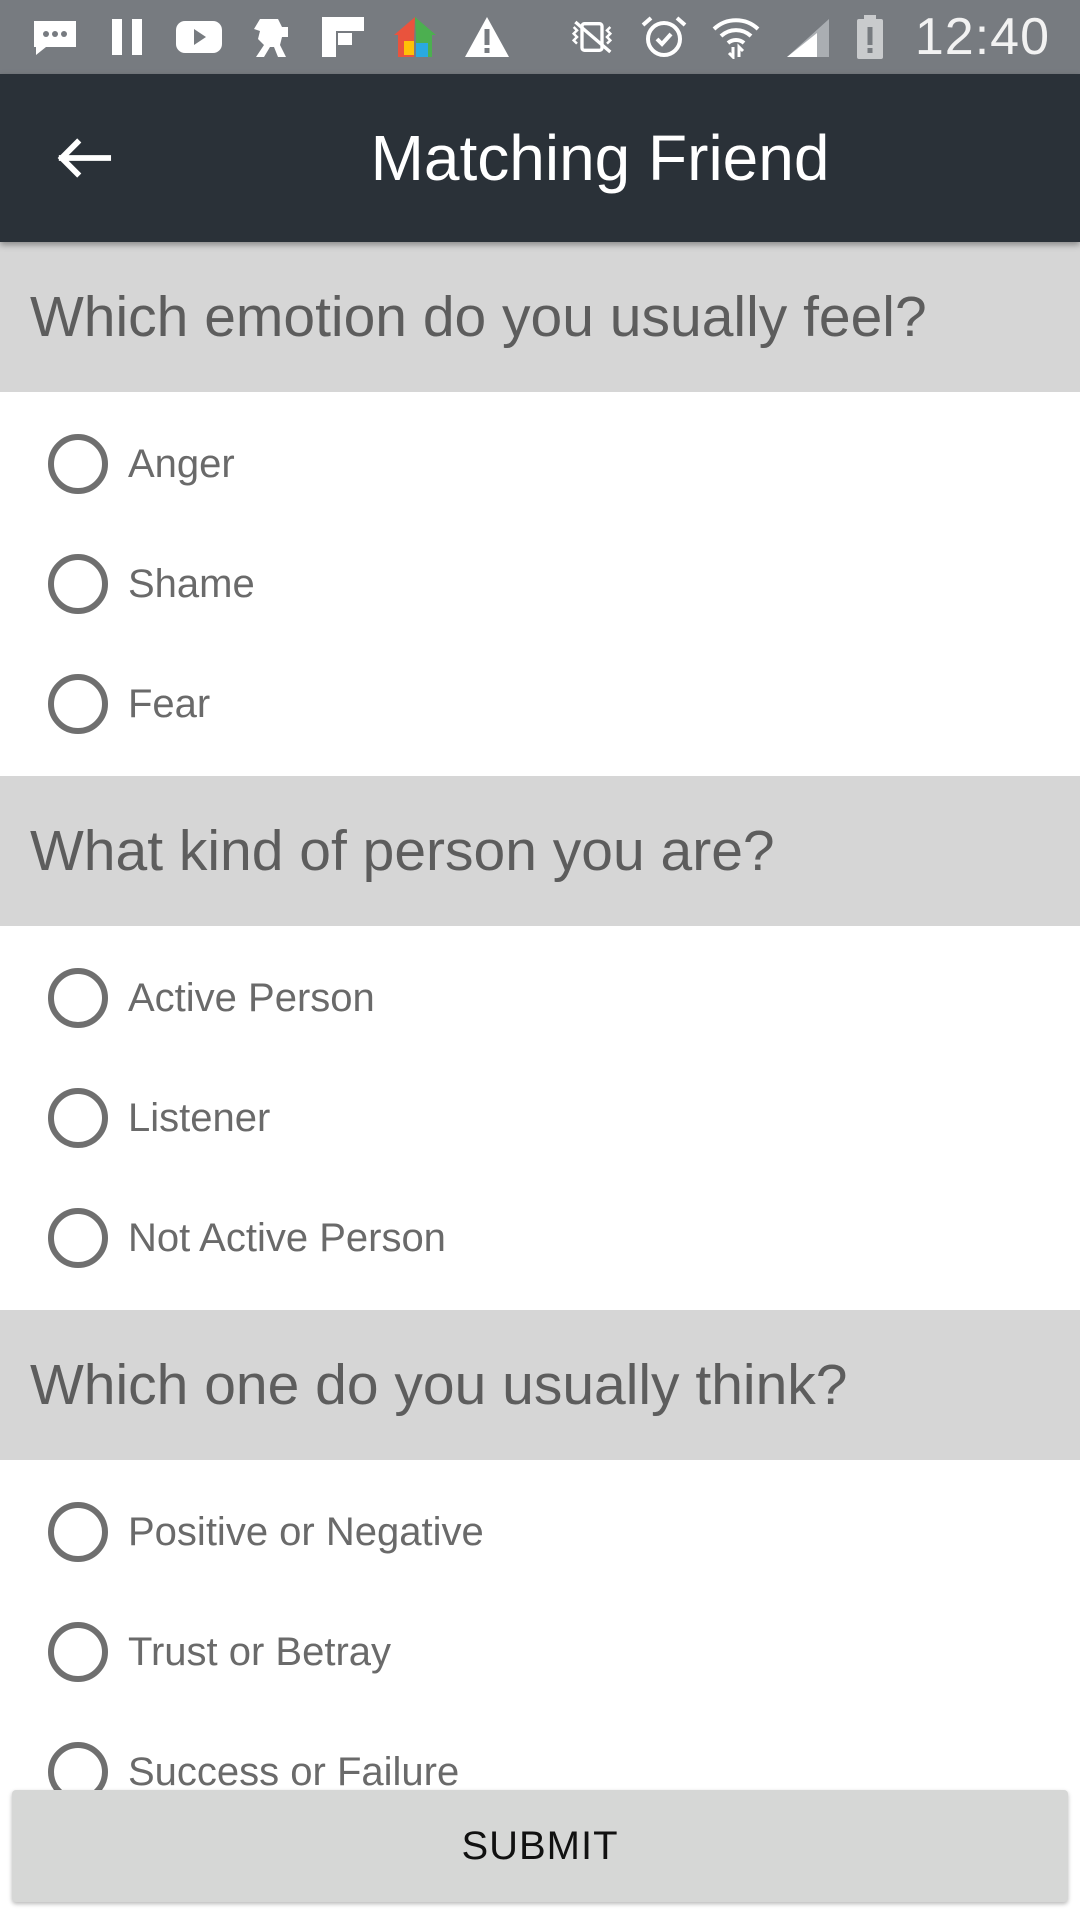 The image size is (1080, 1920). I want to click on option-not-active-person: Not Active Person, so click(540, 1238).